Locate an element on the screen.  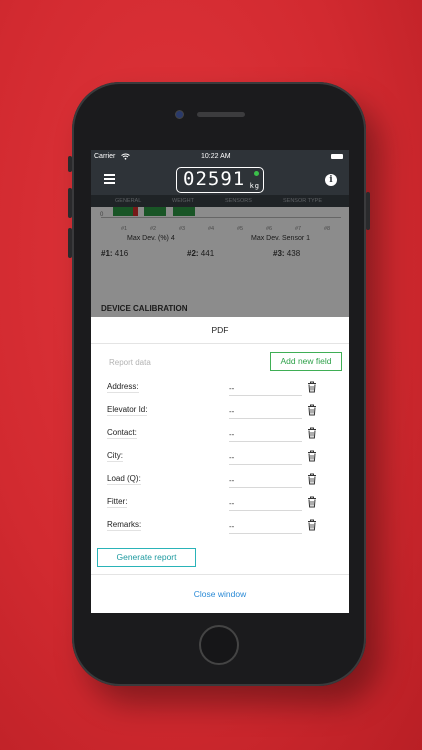
field-row: Fitter: -- is located at coordinates (220, 504).